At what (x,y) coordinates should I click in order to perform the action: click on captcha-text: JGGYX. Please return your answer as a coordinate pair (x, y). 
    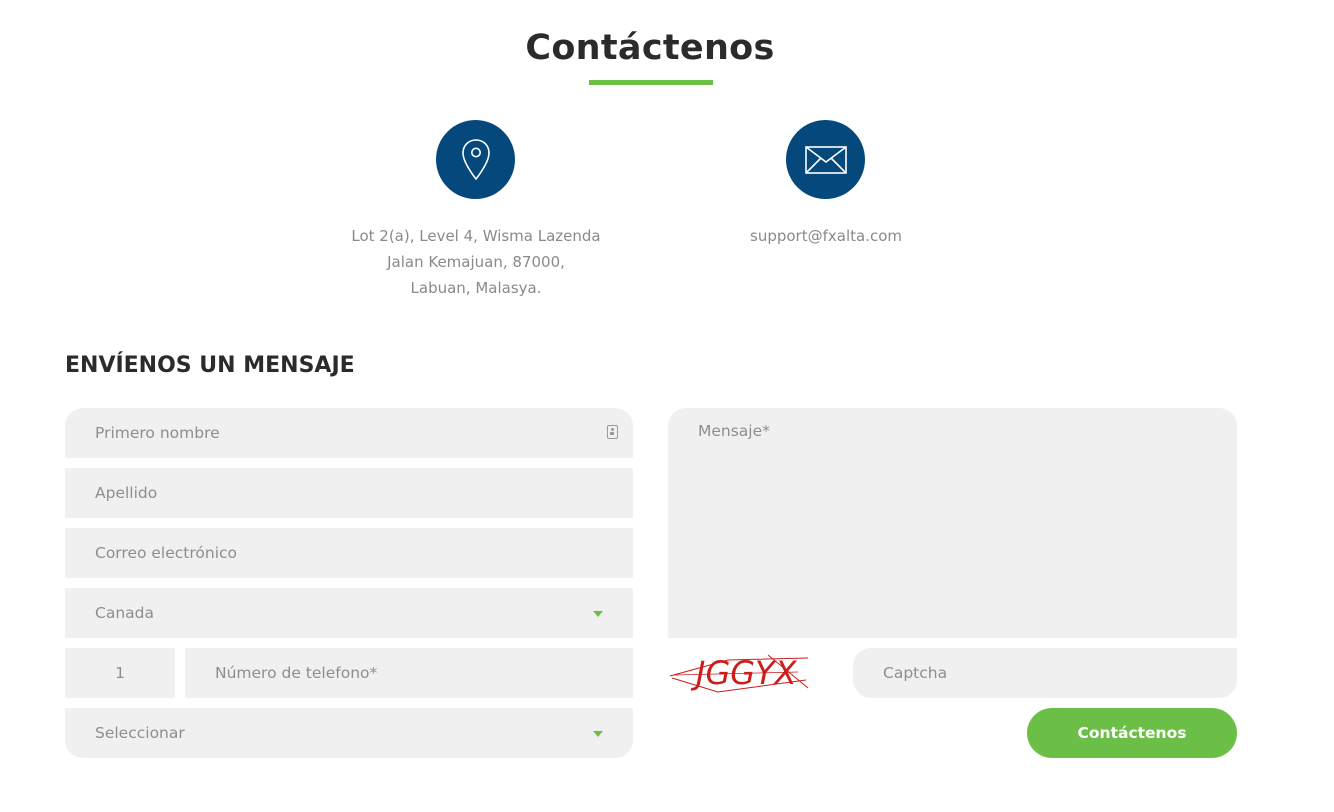
    Looking at the image, I should click on (744, 673).